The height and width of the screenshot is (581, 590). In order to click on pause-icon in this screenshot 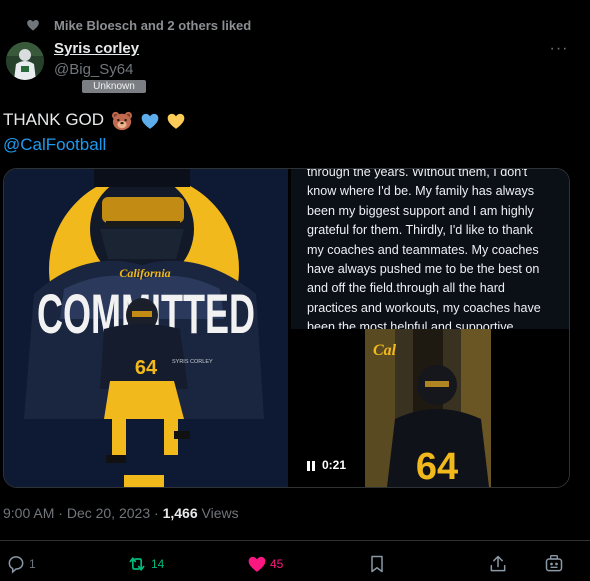, I will do `click(311, 465)`.